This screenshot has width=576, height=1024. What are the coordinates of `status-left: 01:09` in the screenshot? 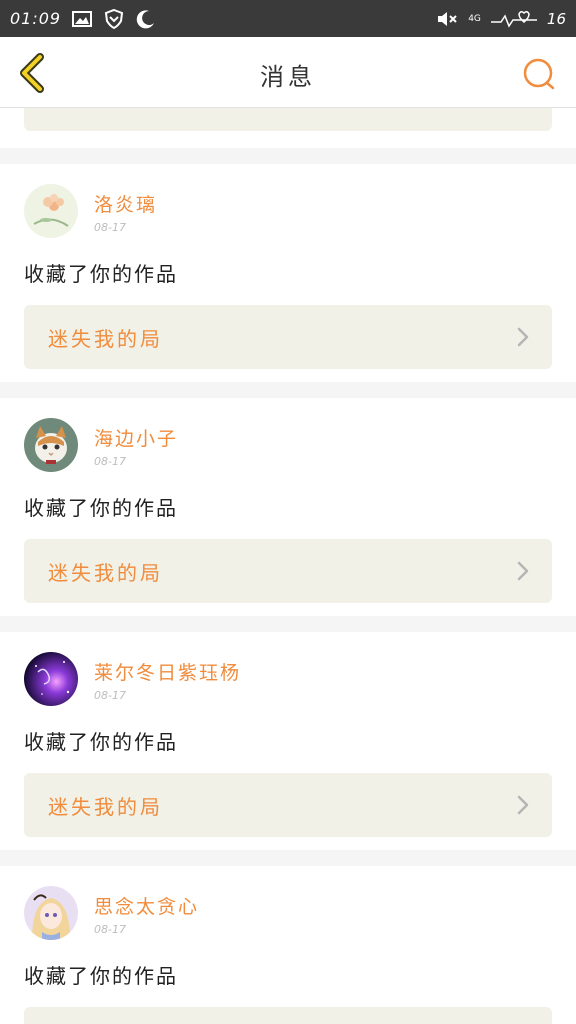 It's located at (83, 19).